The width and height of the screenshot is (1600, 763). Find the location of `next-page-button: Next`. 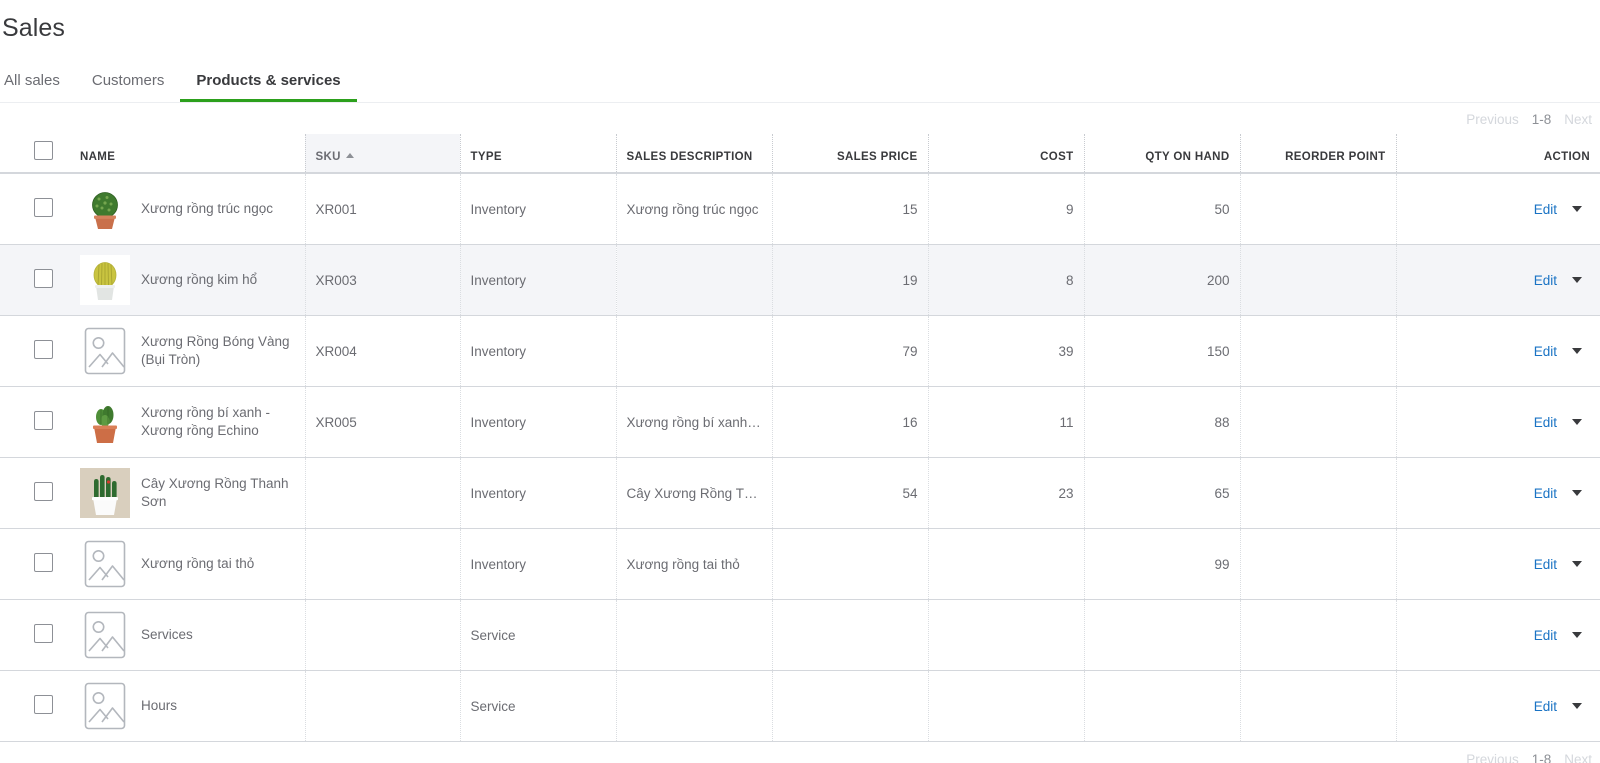

next-page-button: Next is located at coordinates (1578, 119).